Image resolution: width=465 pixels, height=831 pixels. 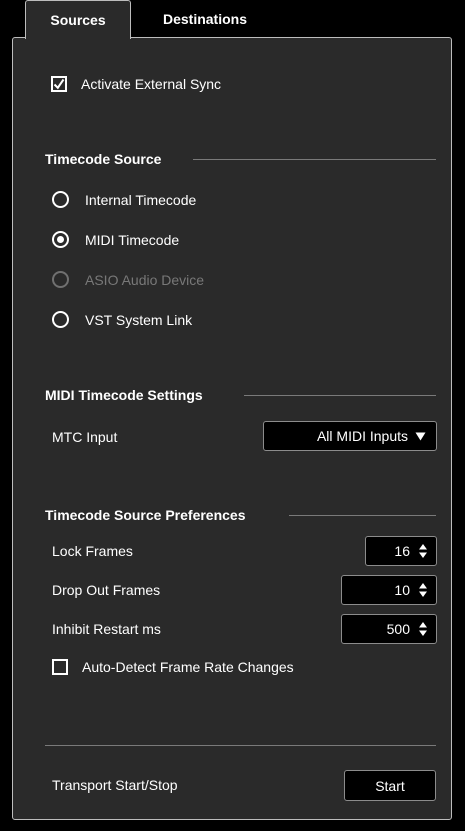 What do you see at coordinates (420, 436) in the screenshot?
I see `chevron-down-icon` at bounding box center [420, 436].